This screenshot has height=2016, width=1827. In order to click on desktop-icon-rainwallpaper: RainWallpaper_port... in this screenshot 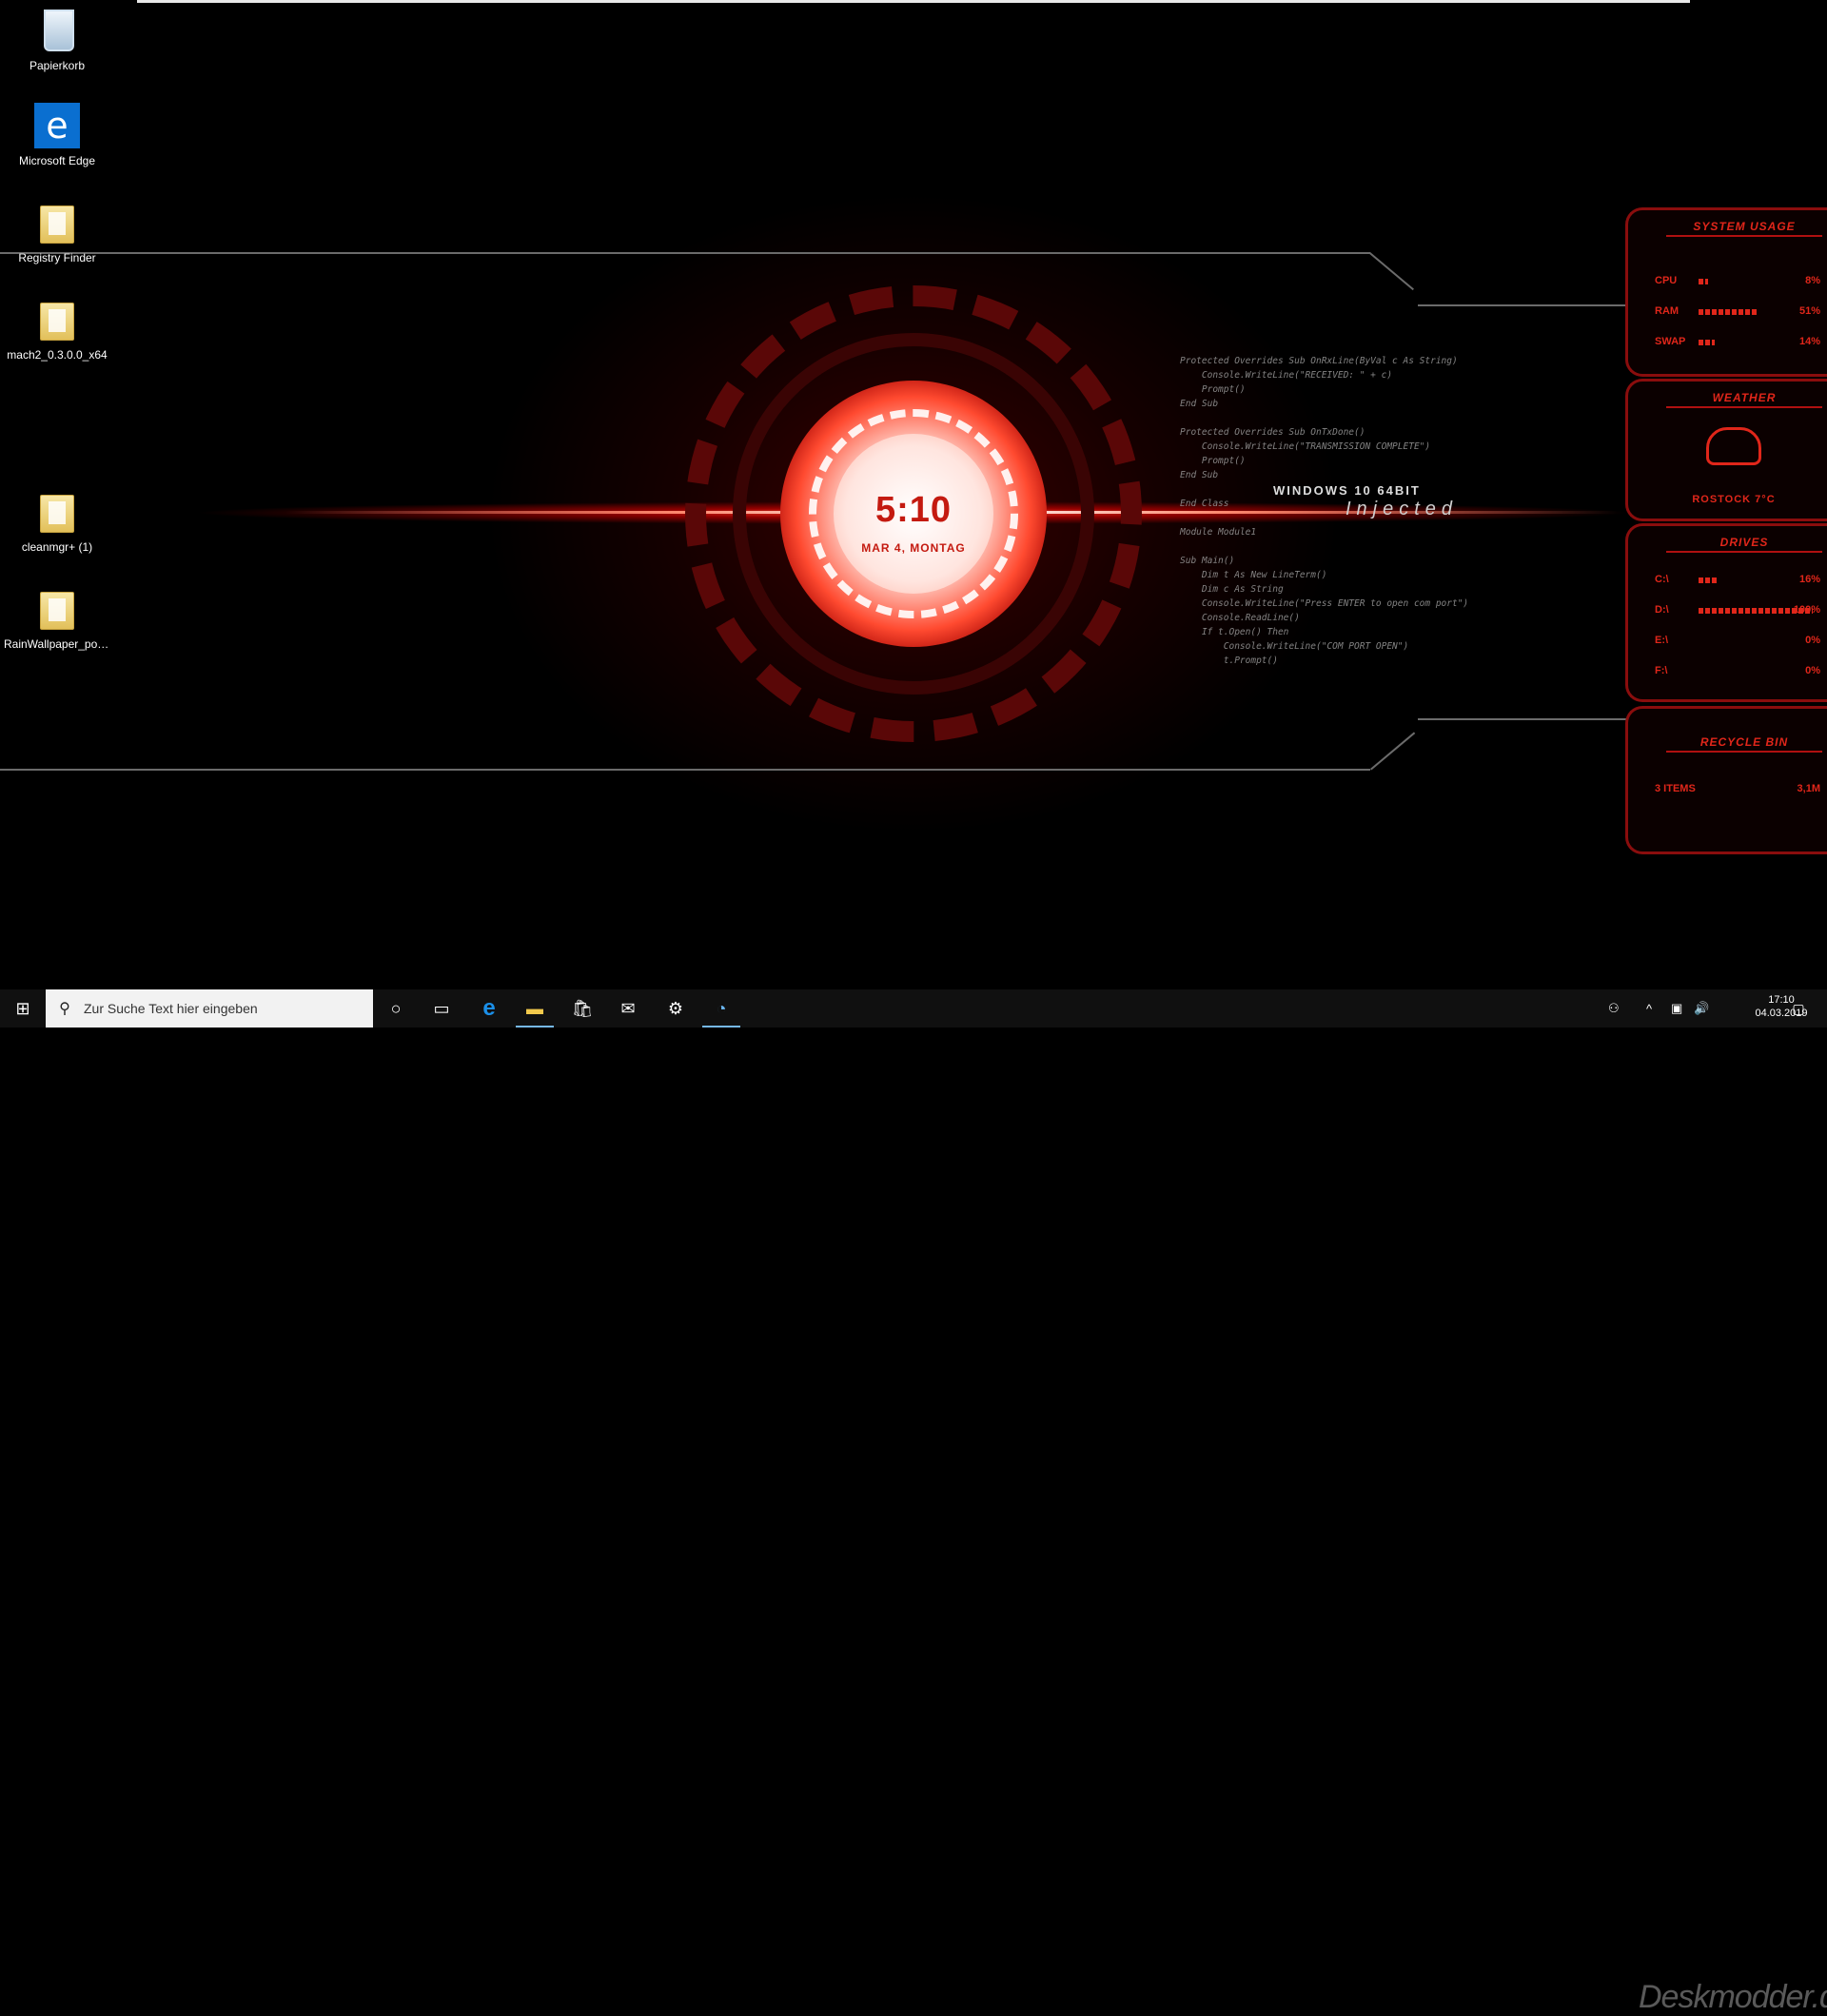, I will do `click(57, 618)`.